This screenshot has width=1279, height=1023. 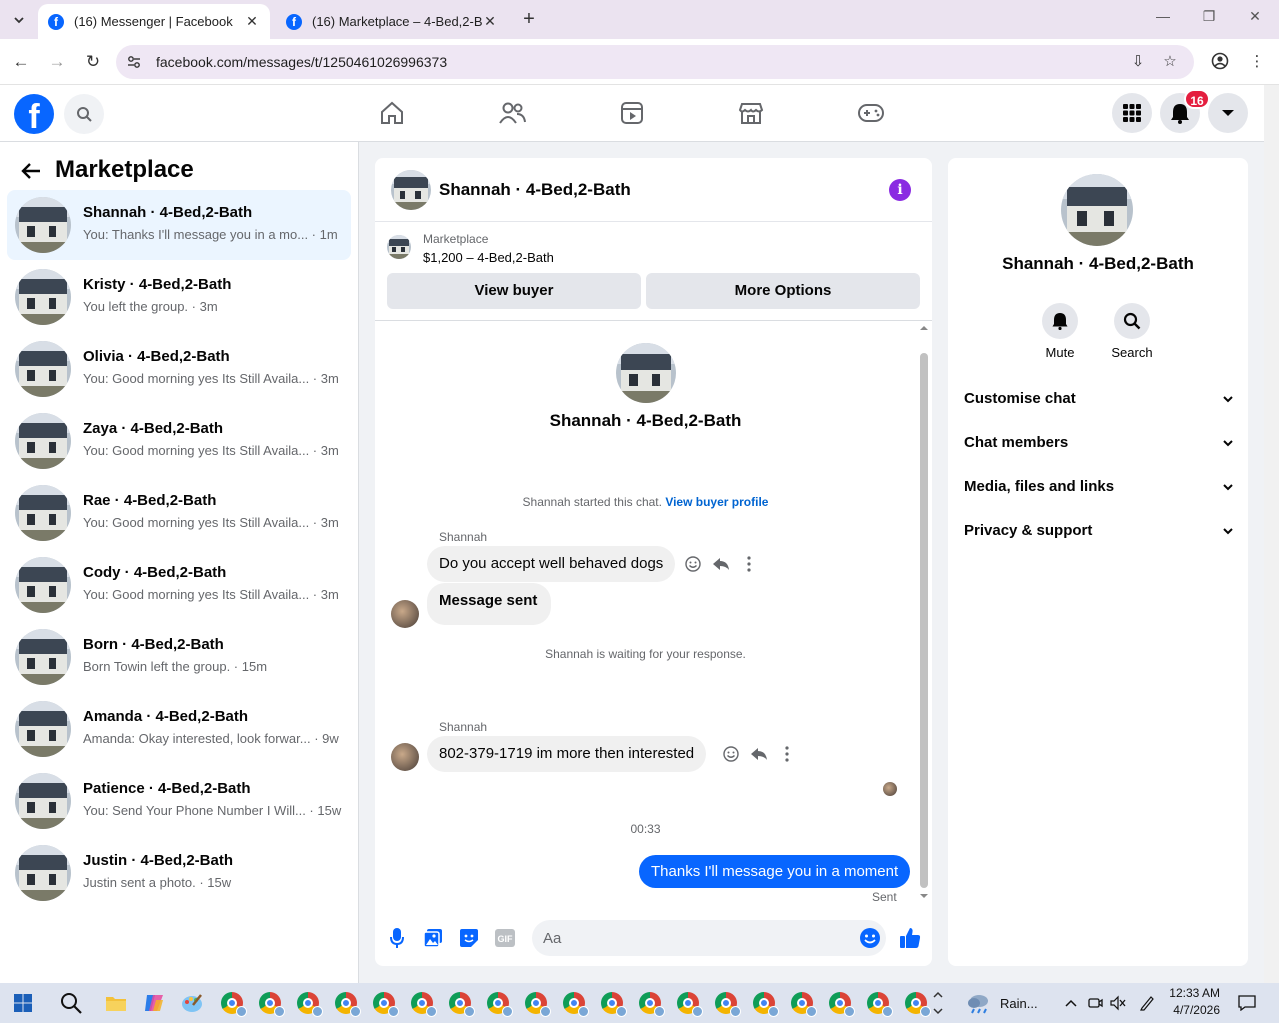 I want to click on gif-icon: GIF, so click(x=505, y=938).